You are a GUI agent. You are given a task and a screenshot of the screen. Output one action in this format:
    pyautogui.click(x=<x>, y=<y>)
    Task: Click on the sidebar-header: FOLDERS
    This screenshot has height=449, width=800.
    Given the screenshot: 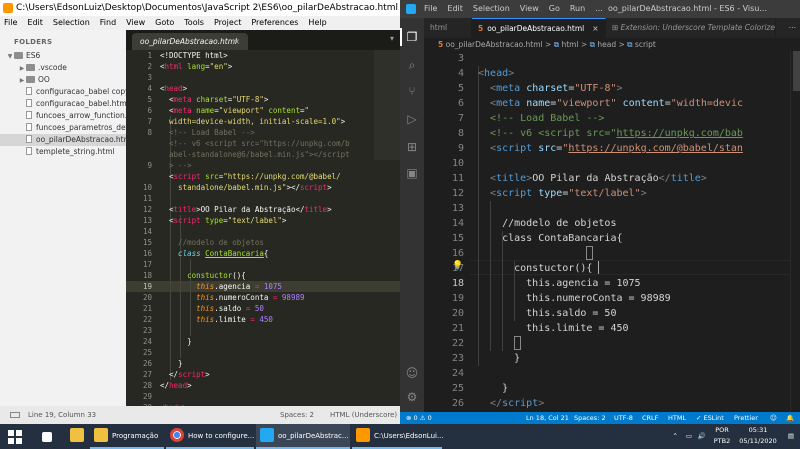 What is the action you would take?
    pyautogui.click(x=33, y=42)
    